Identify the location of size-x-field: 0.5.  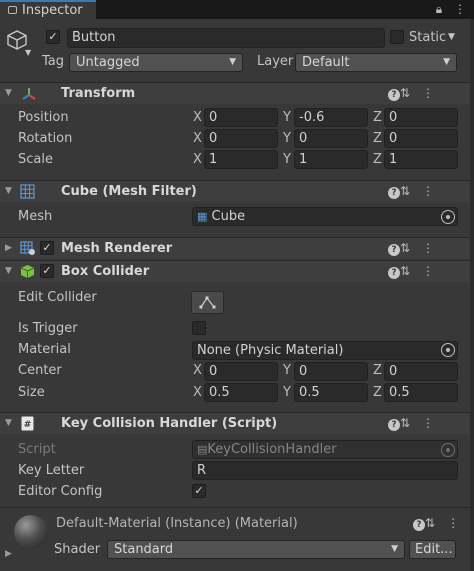
(241, 392).